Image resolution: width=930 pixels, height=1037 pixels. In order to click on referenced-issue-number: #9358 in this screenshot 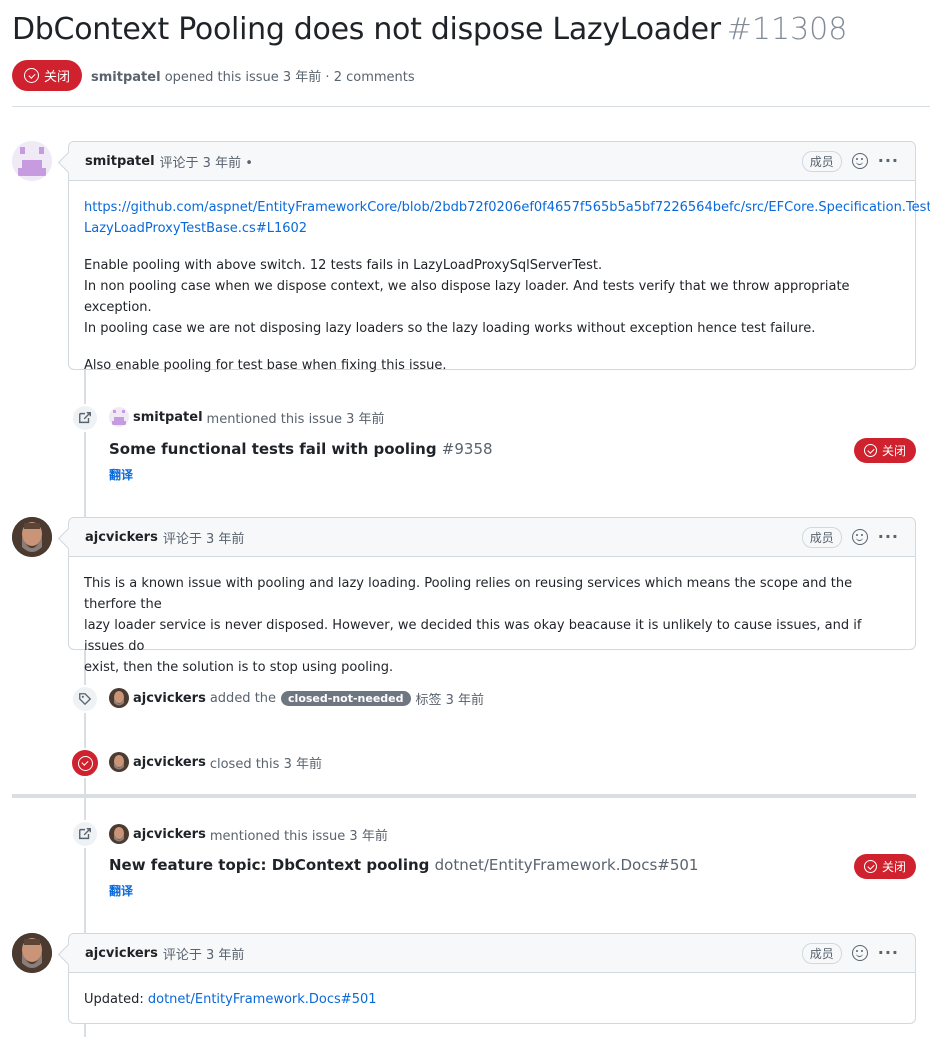, I will do `click(467, 449)`.